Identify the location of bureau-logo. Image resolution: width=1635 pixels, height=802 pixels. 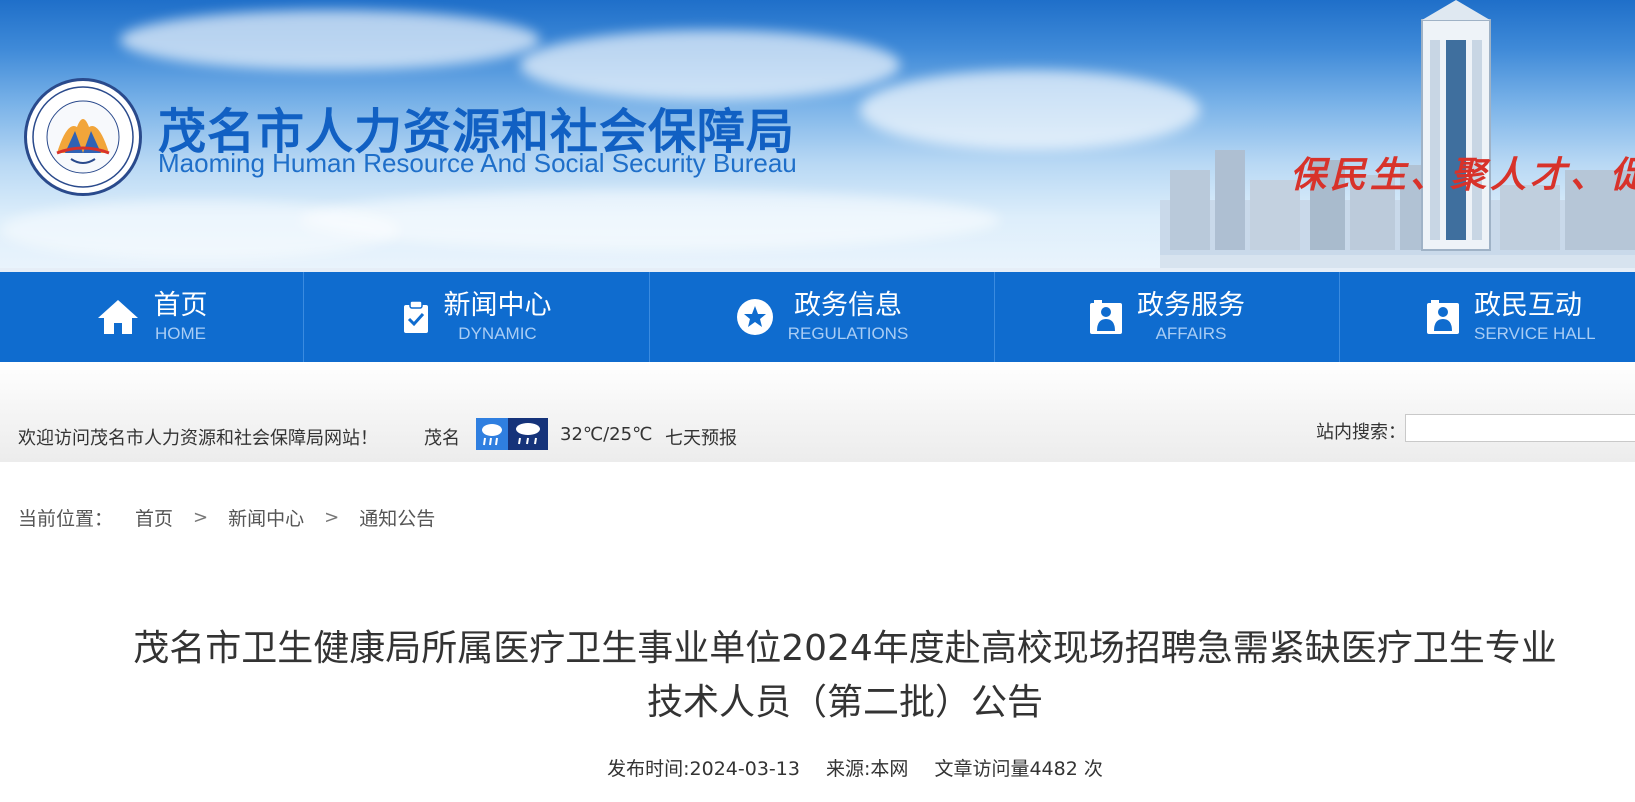
(83, 137).